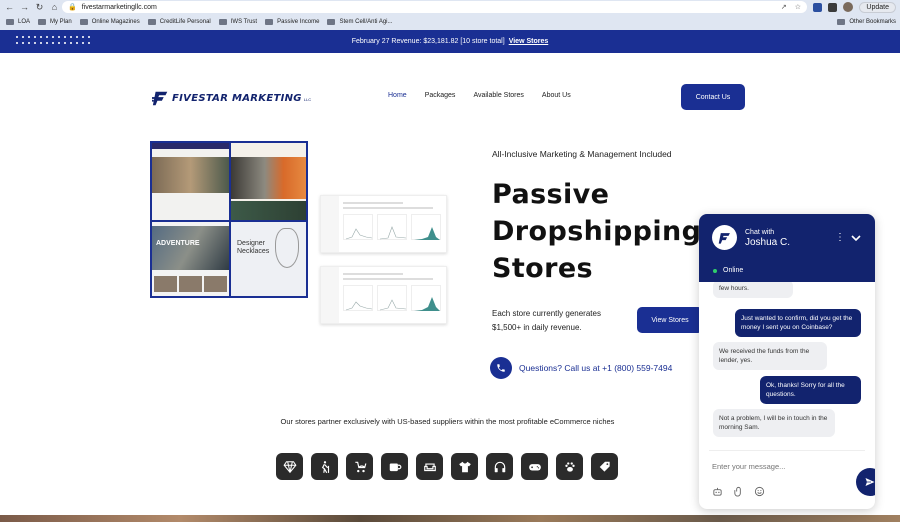 This screenshot has width=900, height=522. I want to click on phone-link: Questions? Call us at +1 (800) 559-7494, so click(595, 368).